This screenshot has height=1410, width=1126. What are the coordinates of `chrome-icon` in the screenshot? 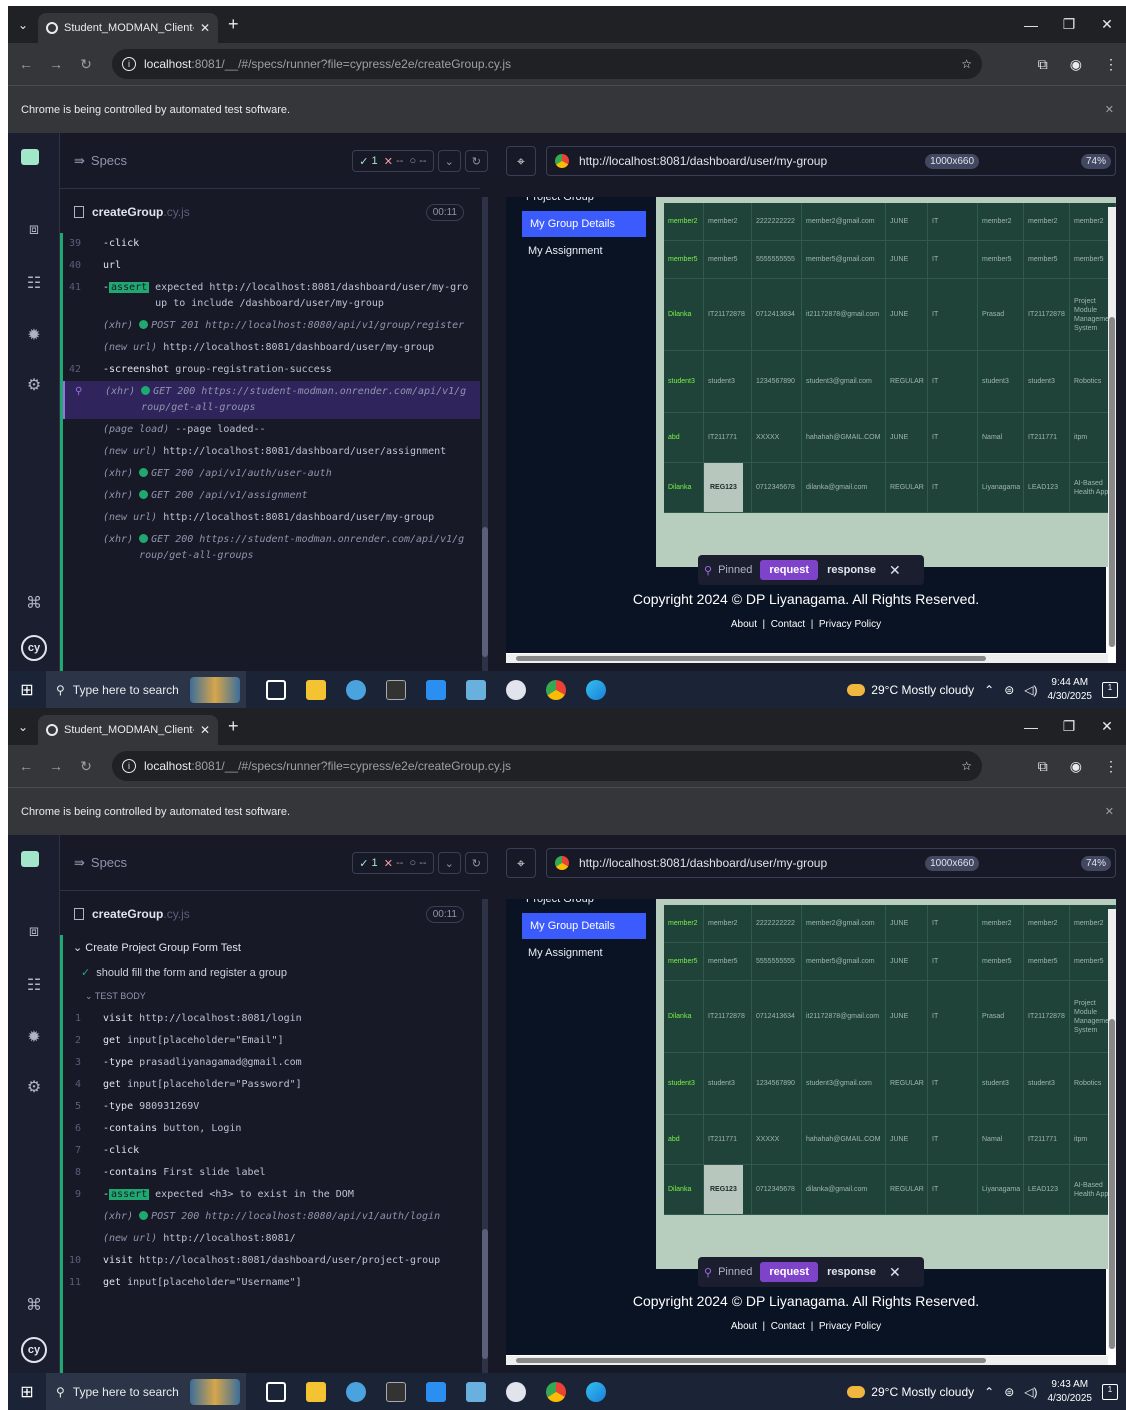 It's located at (556, 1391).